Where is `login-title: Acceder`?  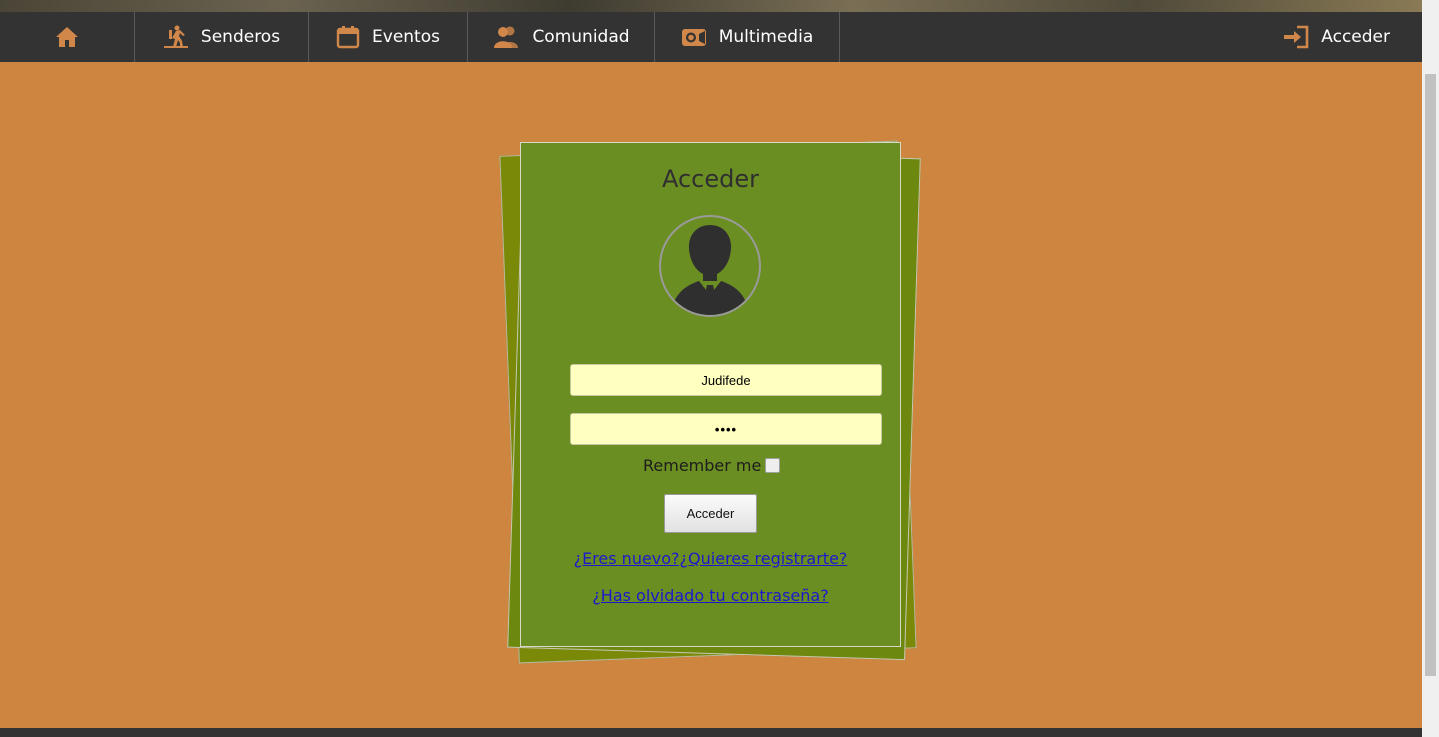 login-title: Acceder is located at coordinates (710, 179).